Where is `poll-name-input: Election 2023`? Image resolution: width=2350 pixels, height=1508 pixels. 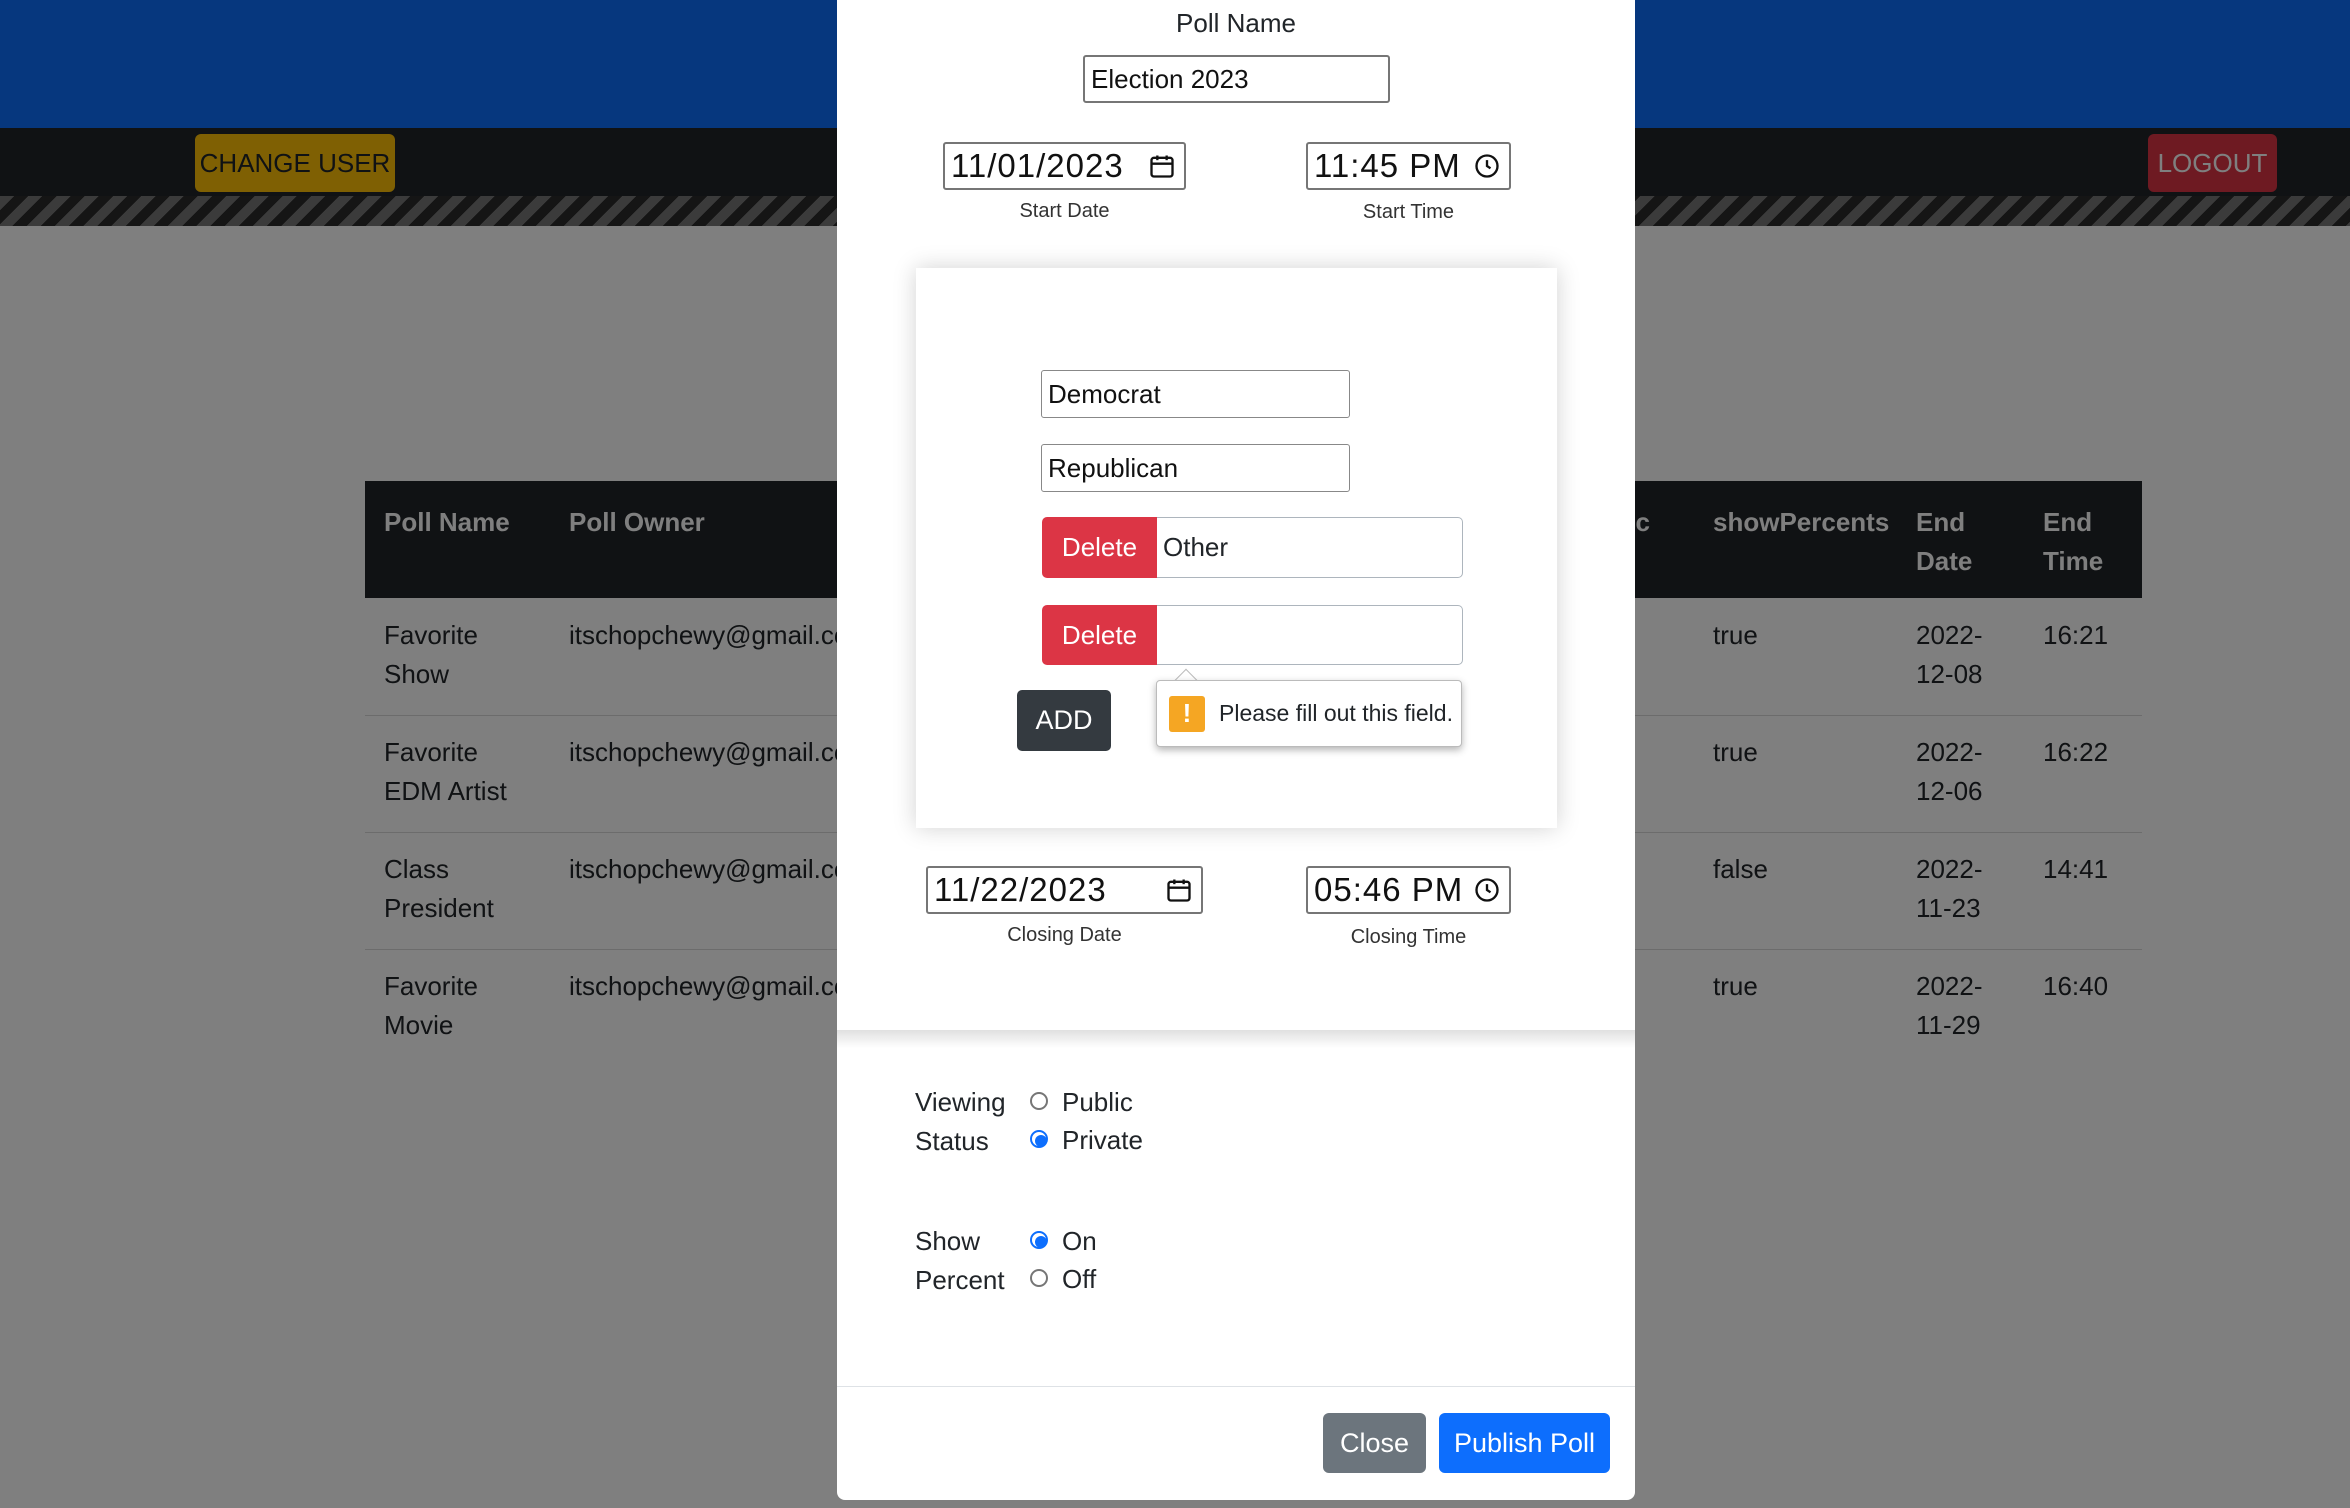 poll-name-input: Election 2023 is located at coordinates (1236, 79).